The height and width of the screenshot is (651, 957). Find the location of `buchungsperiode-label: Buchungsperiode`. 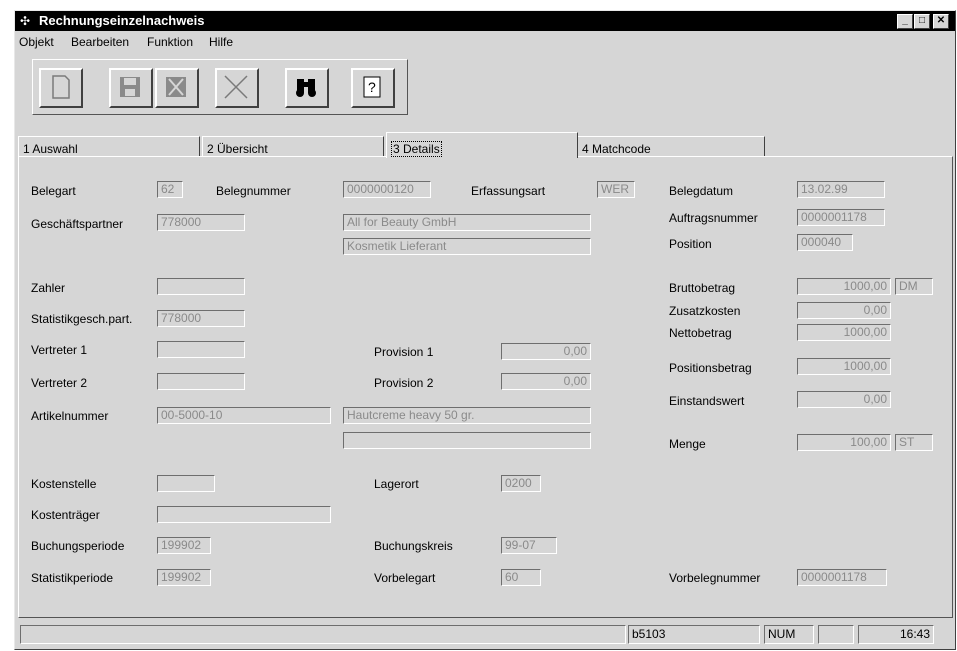

buchungsperiode-label: Buchungsperiode is located at coordinates (78, 546).